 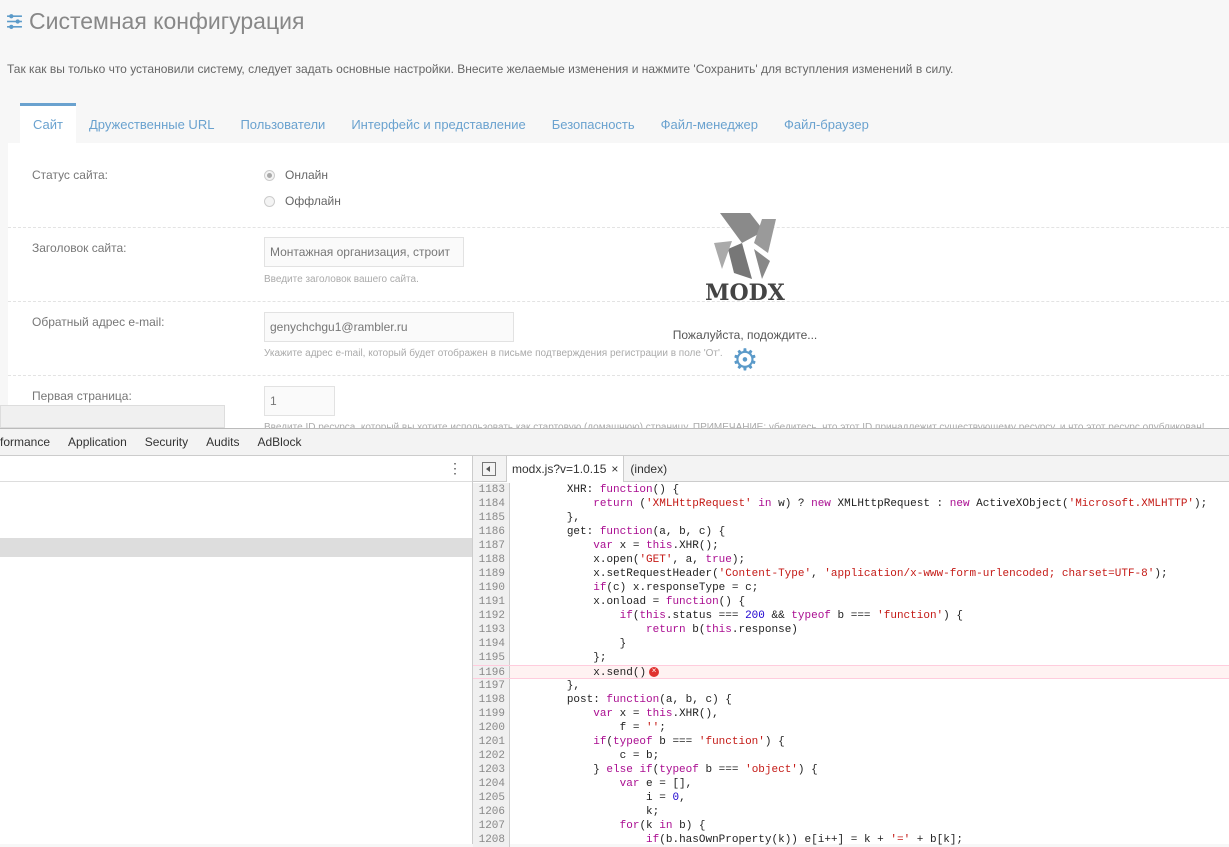 I want to click on file-tab-modx-js: modx.js?v=1.0.15 ×, so click(x=565, y=468).